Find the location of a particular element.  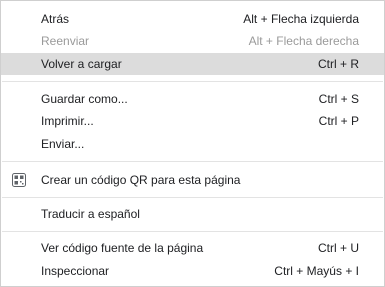

menu-item-reload: Volver a cargar Ctrl + R is located at coordinates (192, 64).